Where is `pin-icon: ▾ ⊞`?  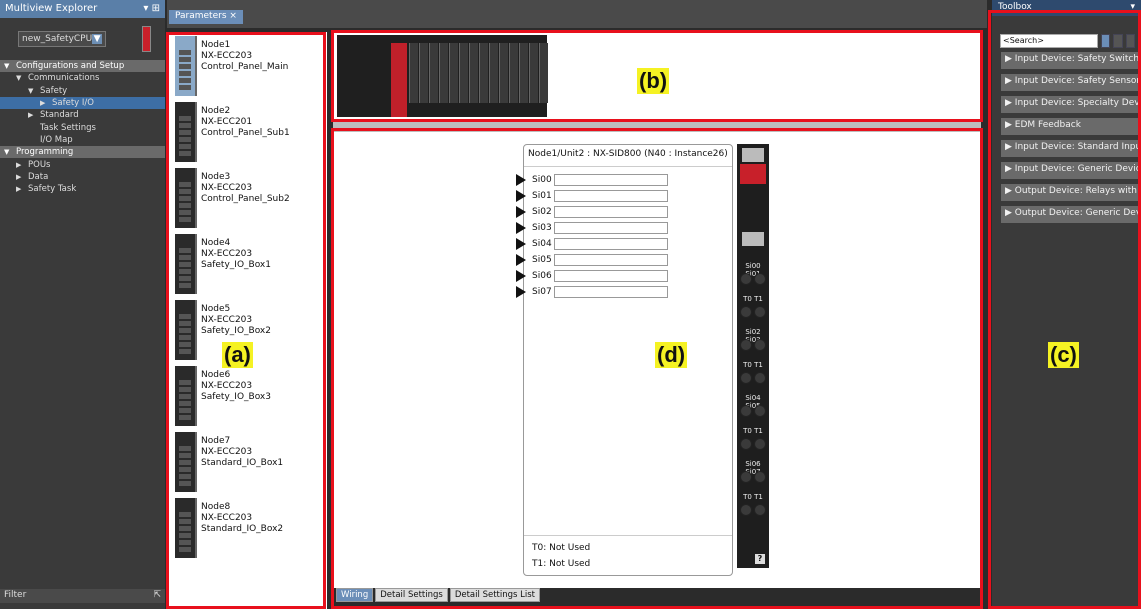
pin-icon: ▾ ⊞ is located at coordinates (151, 9).